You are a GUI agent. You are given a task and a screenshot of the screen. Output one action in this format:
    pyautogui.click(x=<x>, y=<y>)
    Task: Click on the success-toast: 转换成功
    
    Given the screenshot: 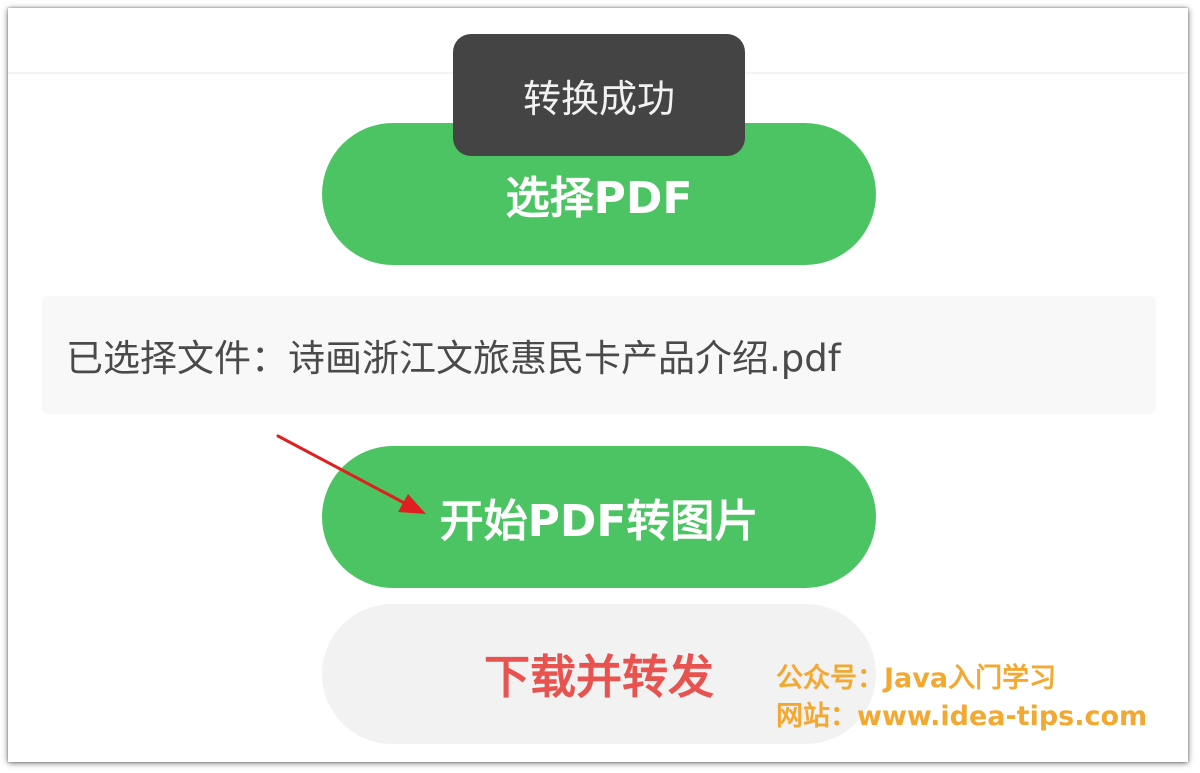 What is the action you would take?
    pyautogui.click(x=599, y=95)
    